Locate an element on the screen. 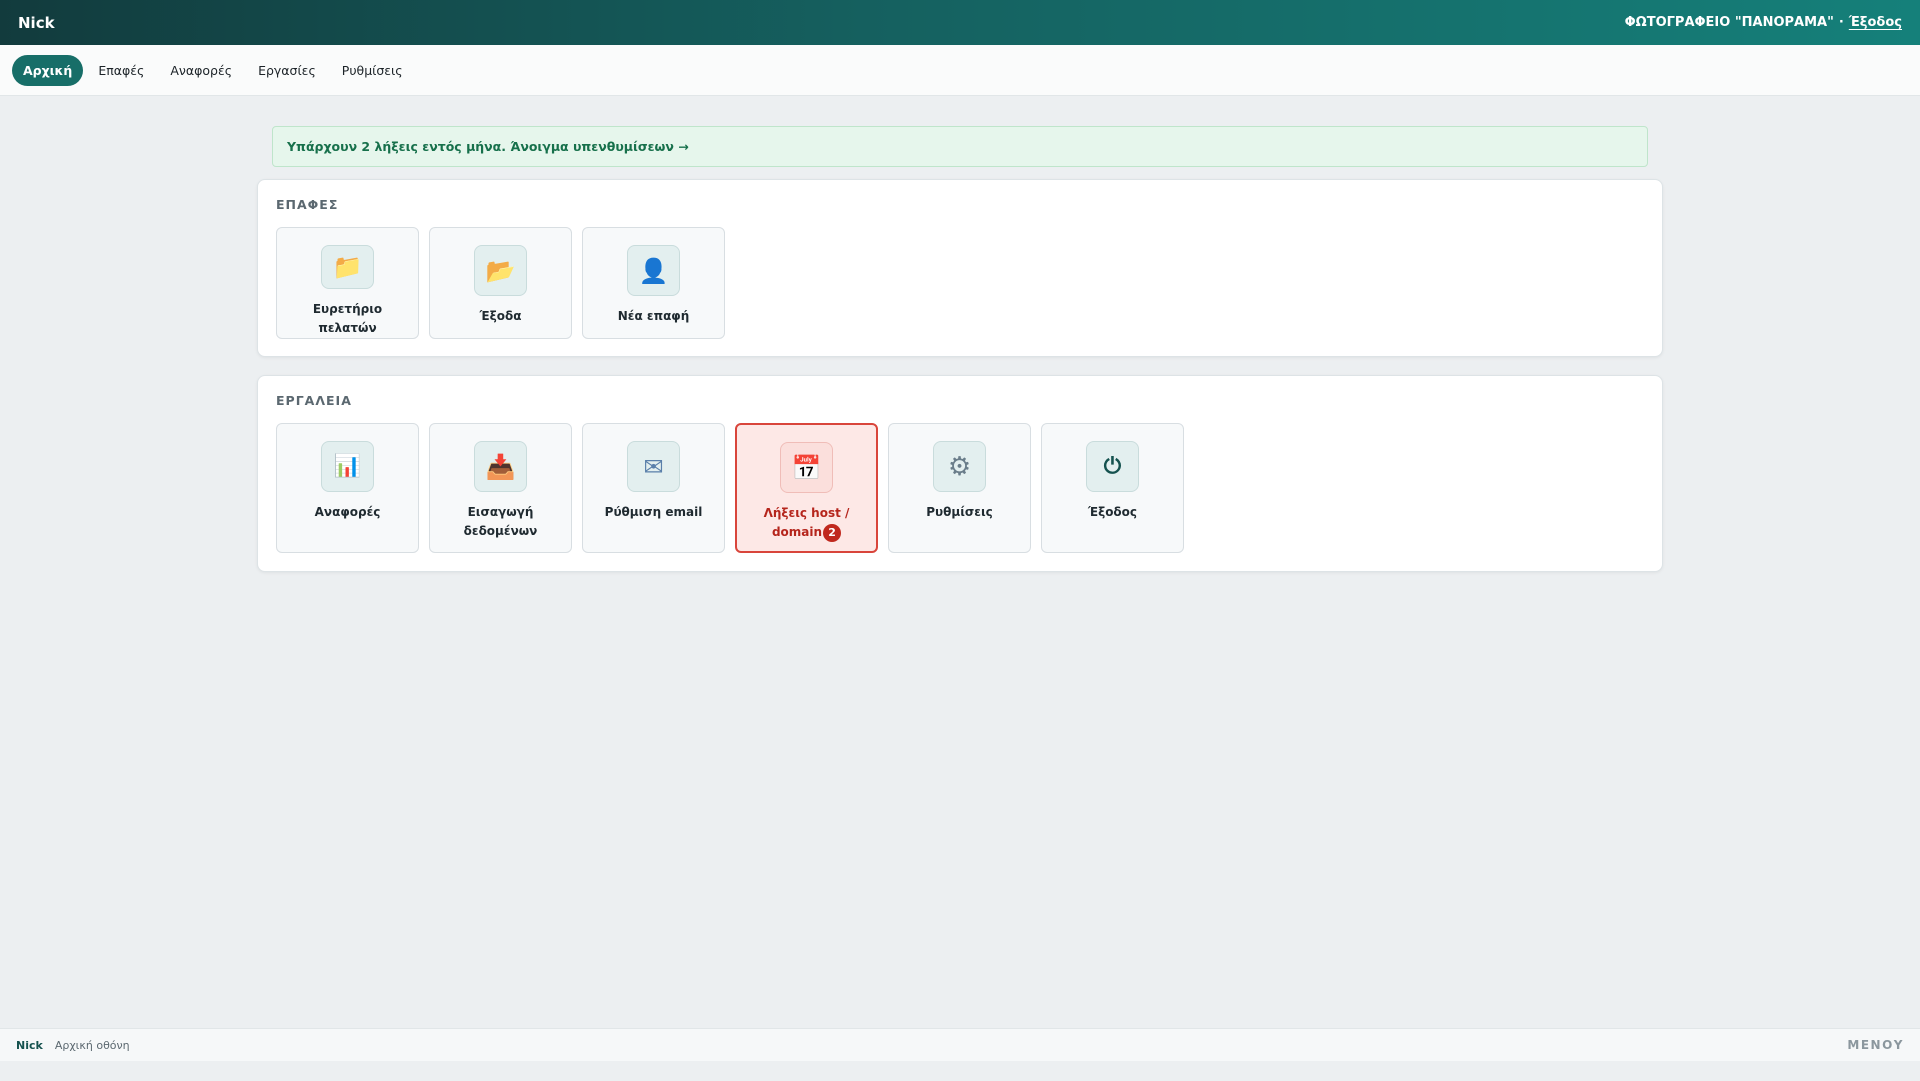 The image size is (1920, 1081). header-right: ΦΩΤΟΓΡΑΦΕΙΟ "ΠΑΝΟΡΑΜΑ" · Έξοδος is located at coordinates (1763, 22).